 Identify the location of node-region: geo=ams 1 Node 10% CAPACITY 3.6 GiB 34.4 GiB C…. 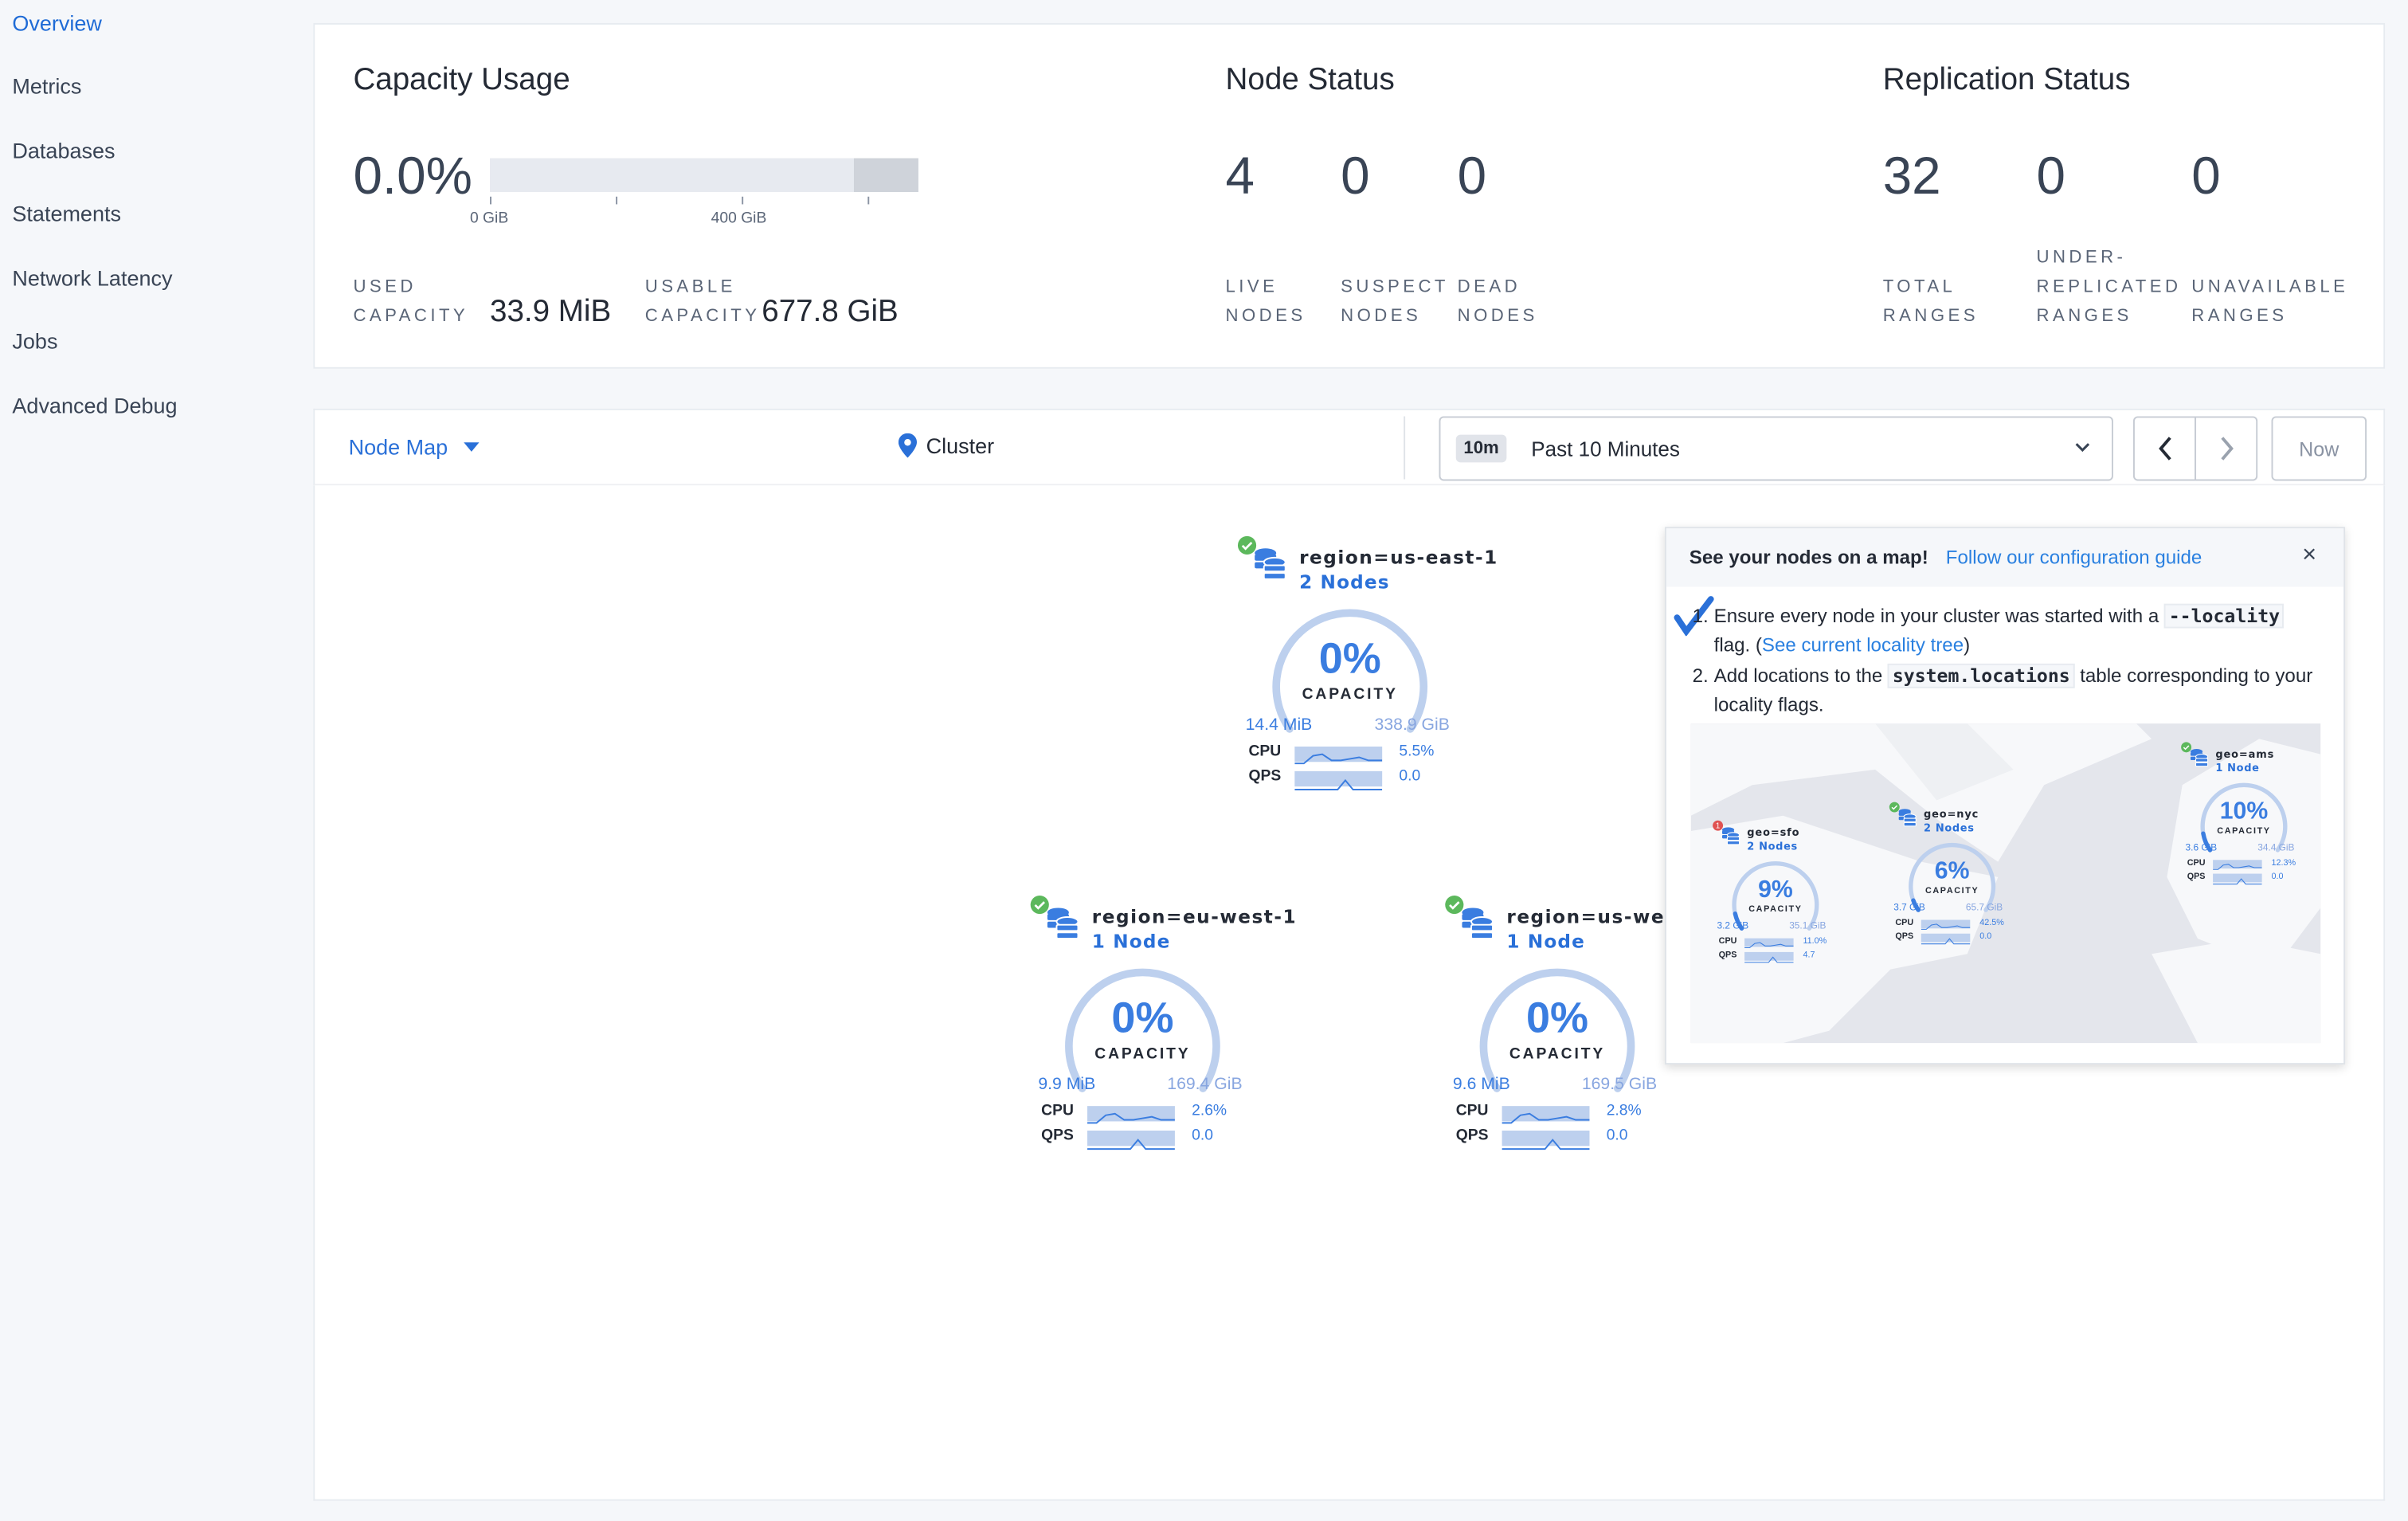
(2251, 818).